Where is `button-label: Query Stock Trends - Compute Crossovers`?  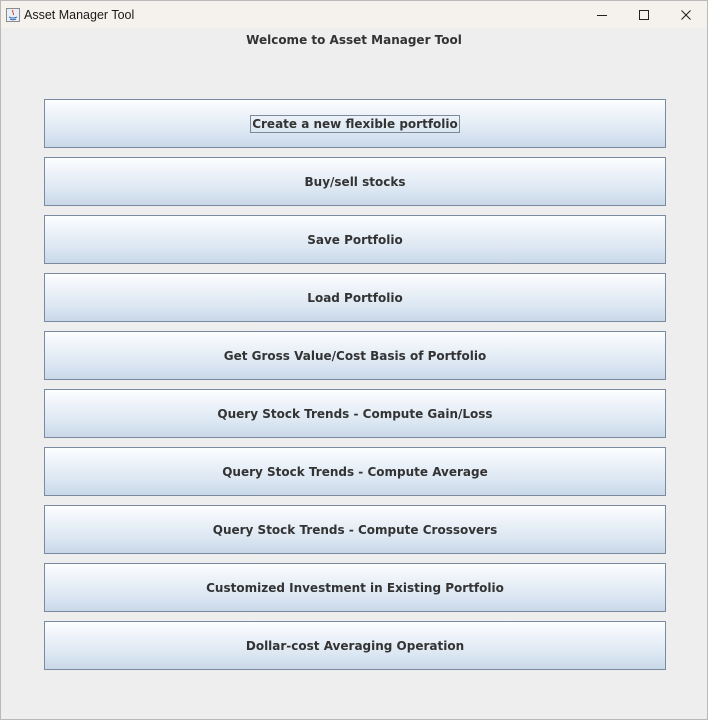 button-label: Query Stock Trends - Compute Crossovers is located at coordinates (355, 529).